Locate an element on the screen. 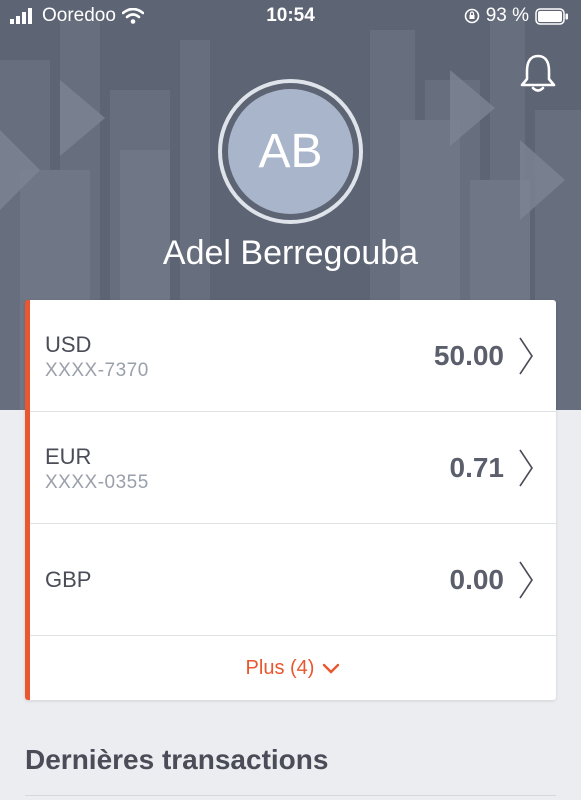 The width and height of the screenshot is (581, 800). user-name: Adel Berregouba is located at coordinates (290, 253).